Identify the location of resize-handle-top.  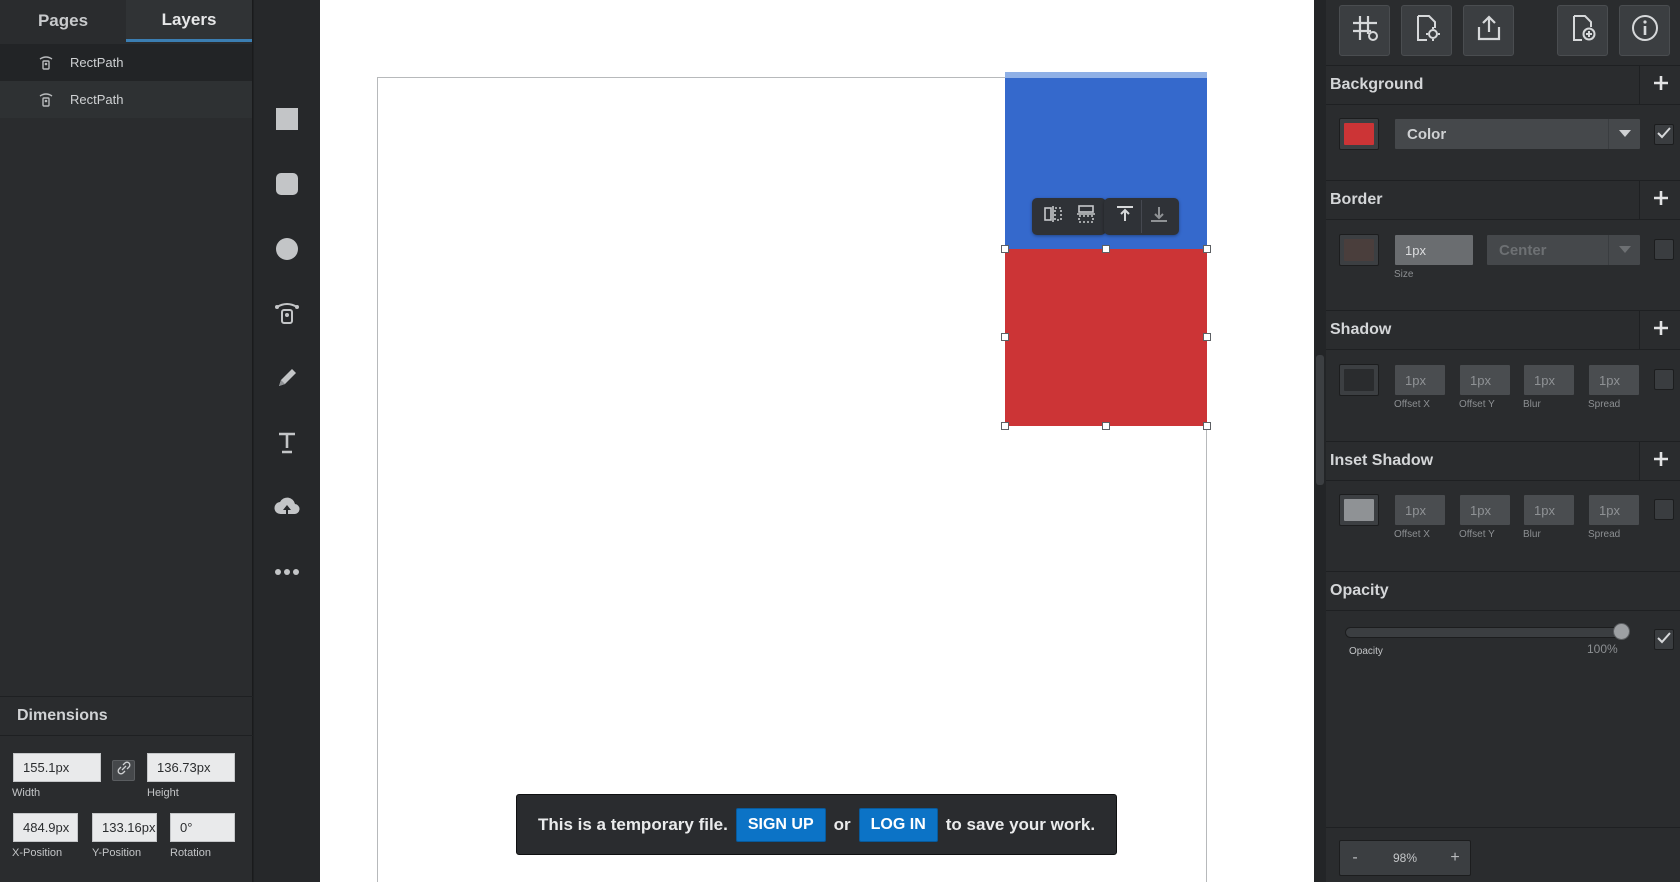
(1106, 249).